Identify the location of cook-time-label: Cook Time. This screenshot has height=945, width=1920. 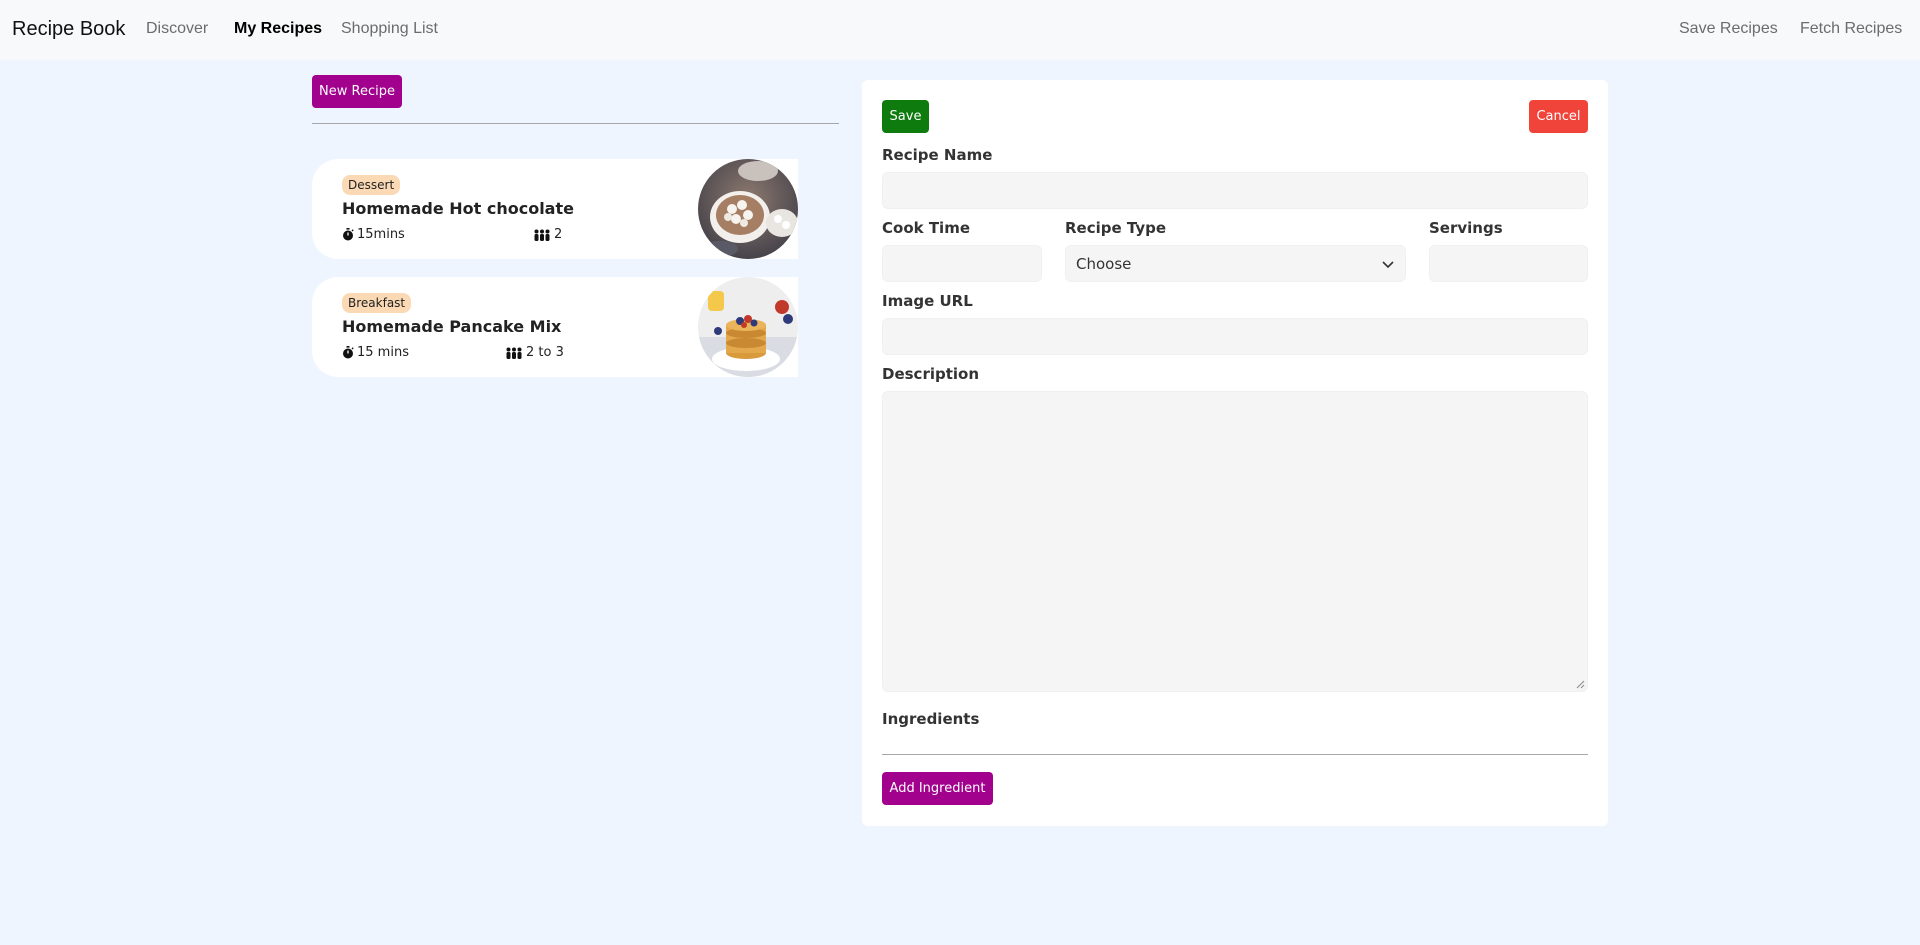
(926, 228).